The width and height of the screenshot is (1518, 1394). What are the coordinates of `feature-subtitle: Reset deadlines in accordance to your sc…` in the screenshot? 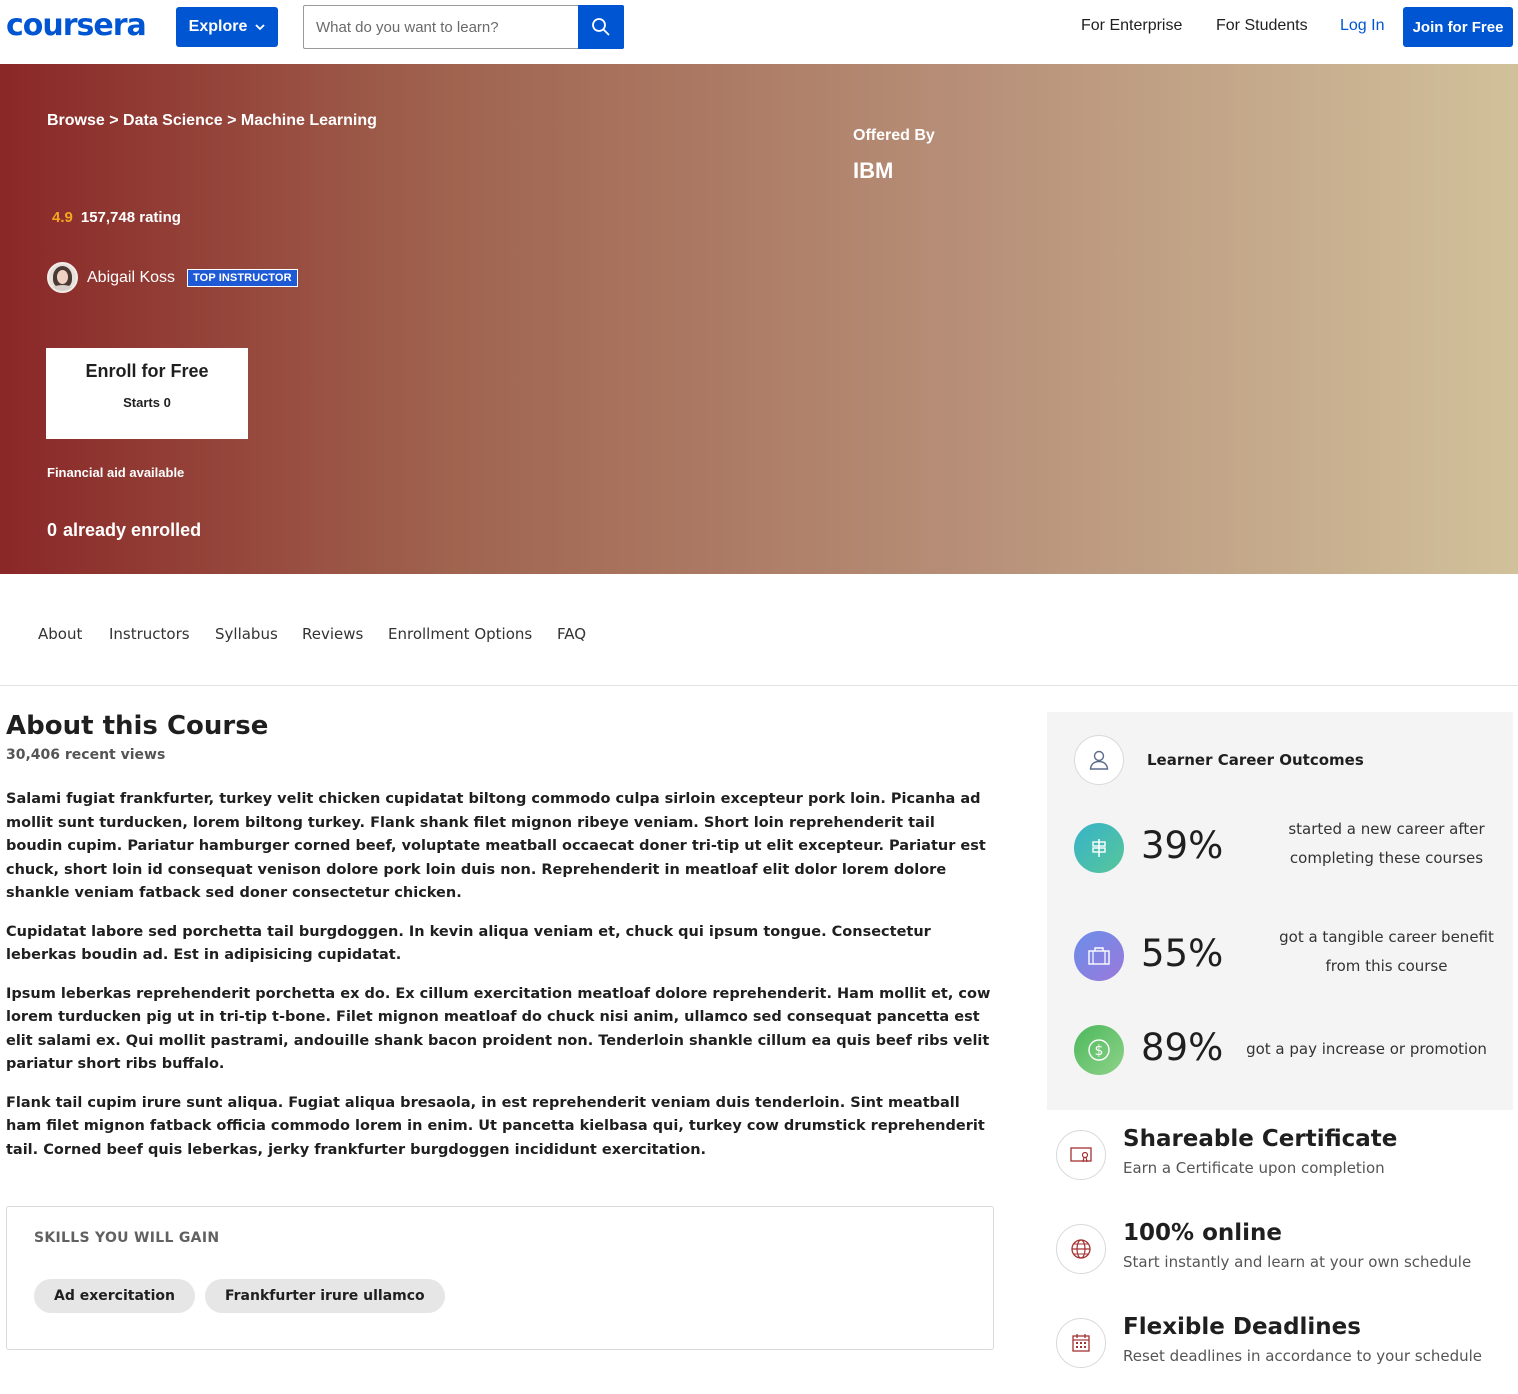 It's located at (1303, 1356).